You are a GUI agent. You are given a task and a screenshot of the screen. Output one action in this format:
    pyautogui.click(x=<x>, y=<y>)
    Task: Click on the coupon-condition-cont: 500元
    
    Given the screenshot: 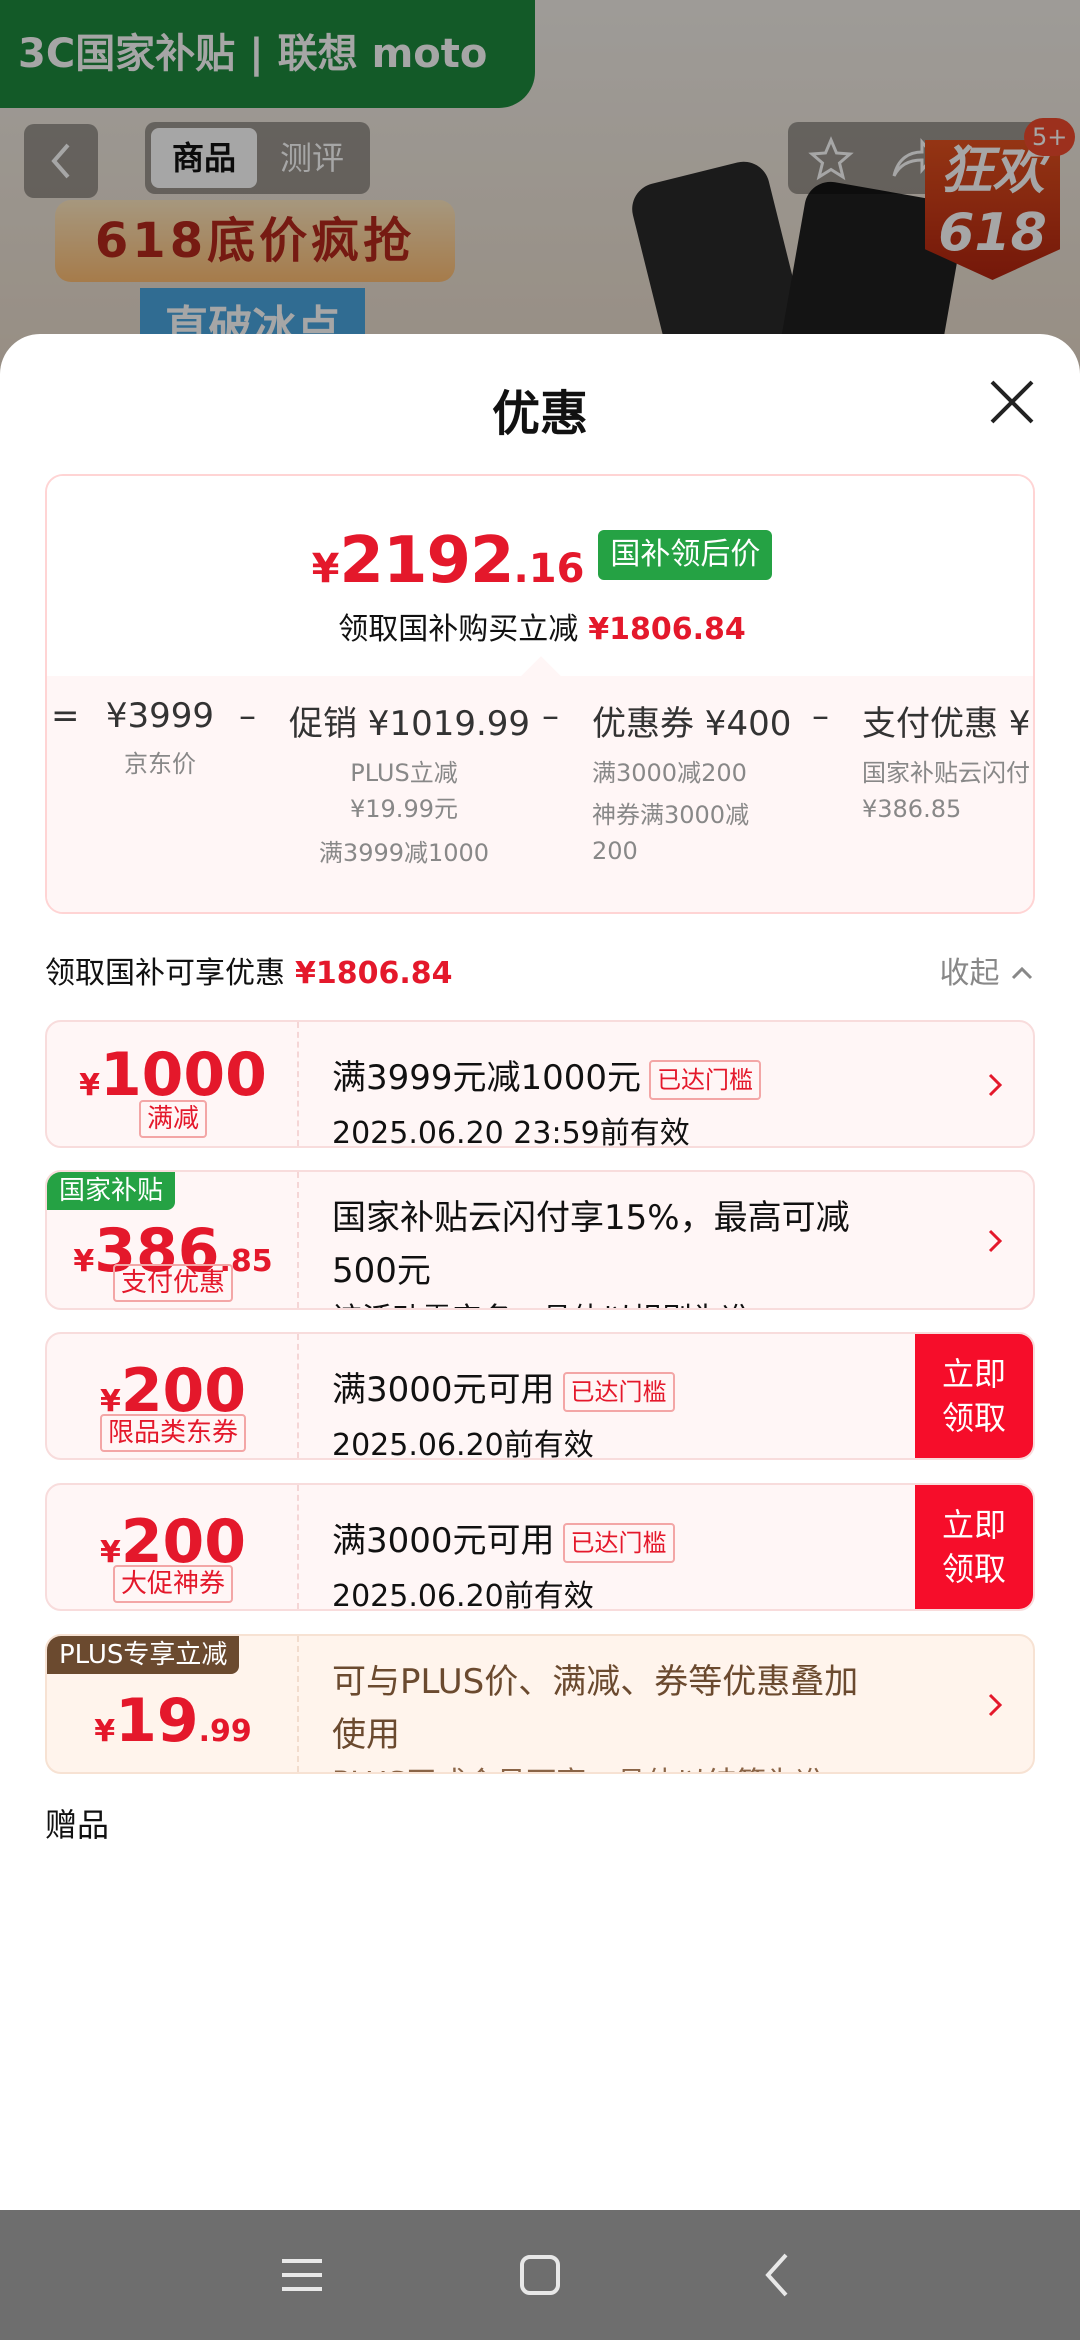 What is the action you would take?
    pyautogui.click(x=381, y=1271)
    